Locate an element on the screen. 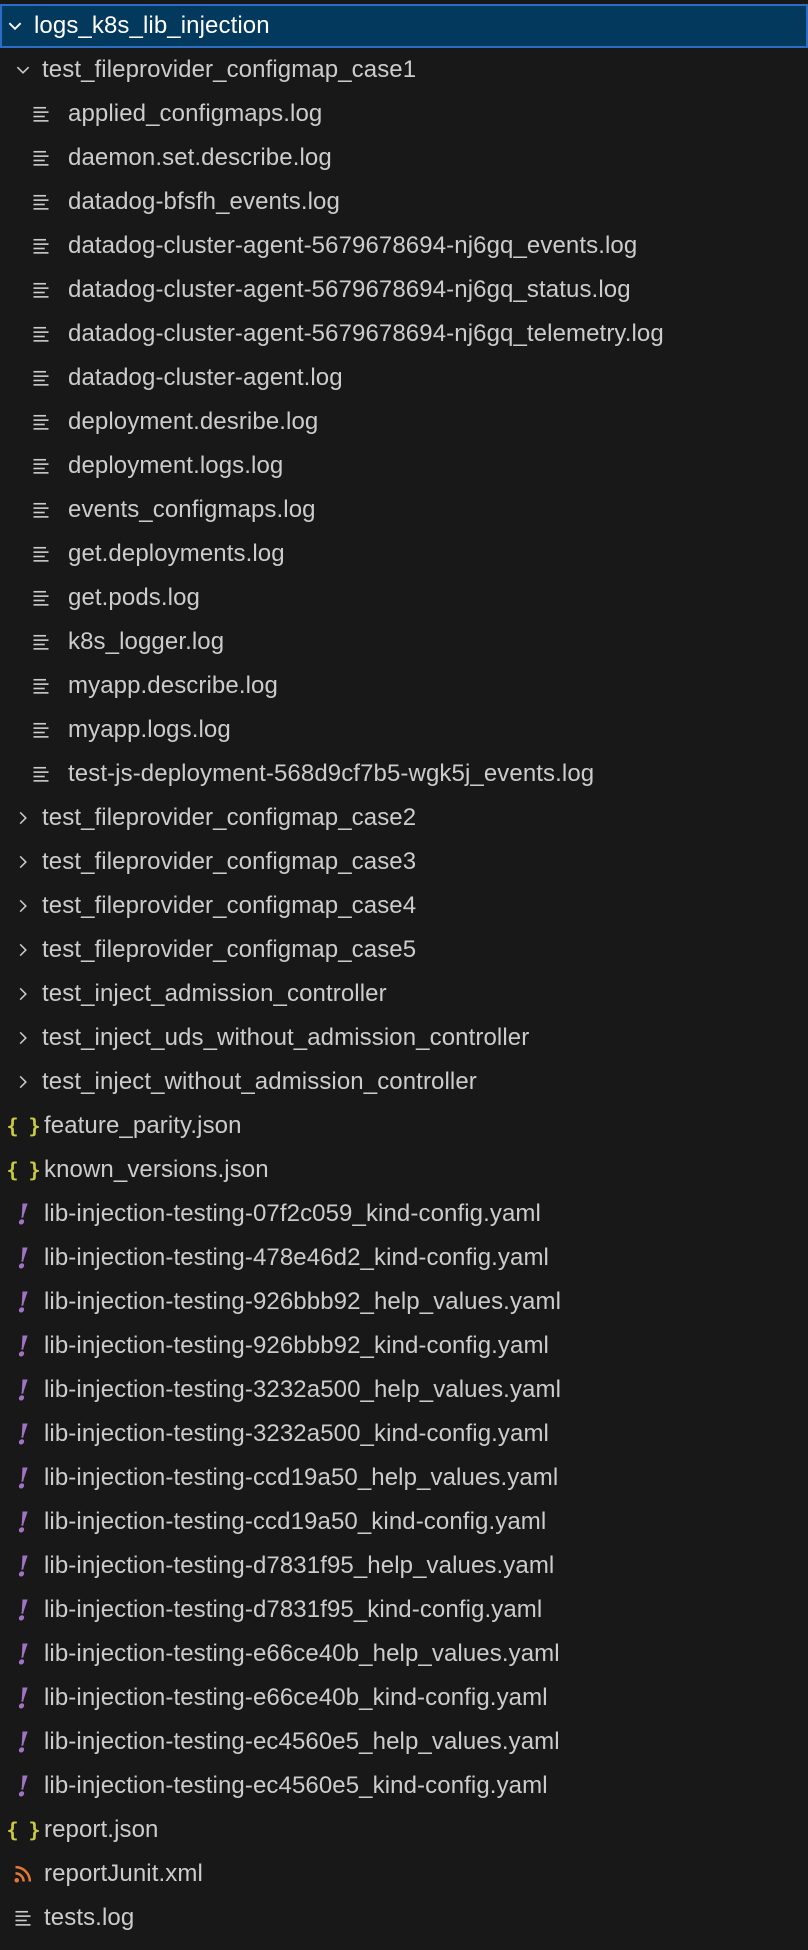  file-row: reportJunit.xml is located at coordinates (404, 1874).